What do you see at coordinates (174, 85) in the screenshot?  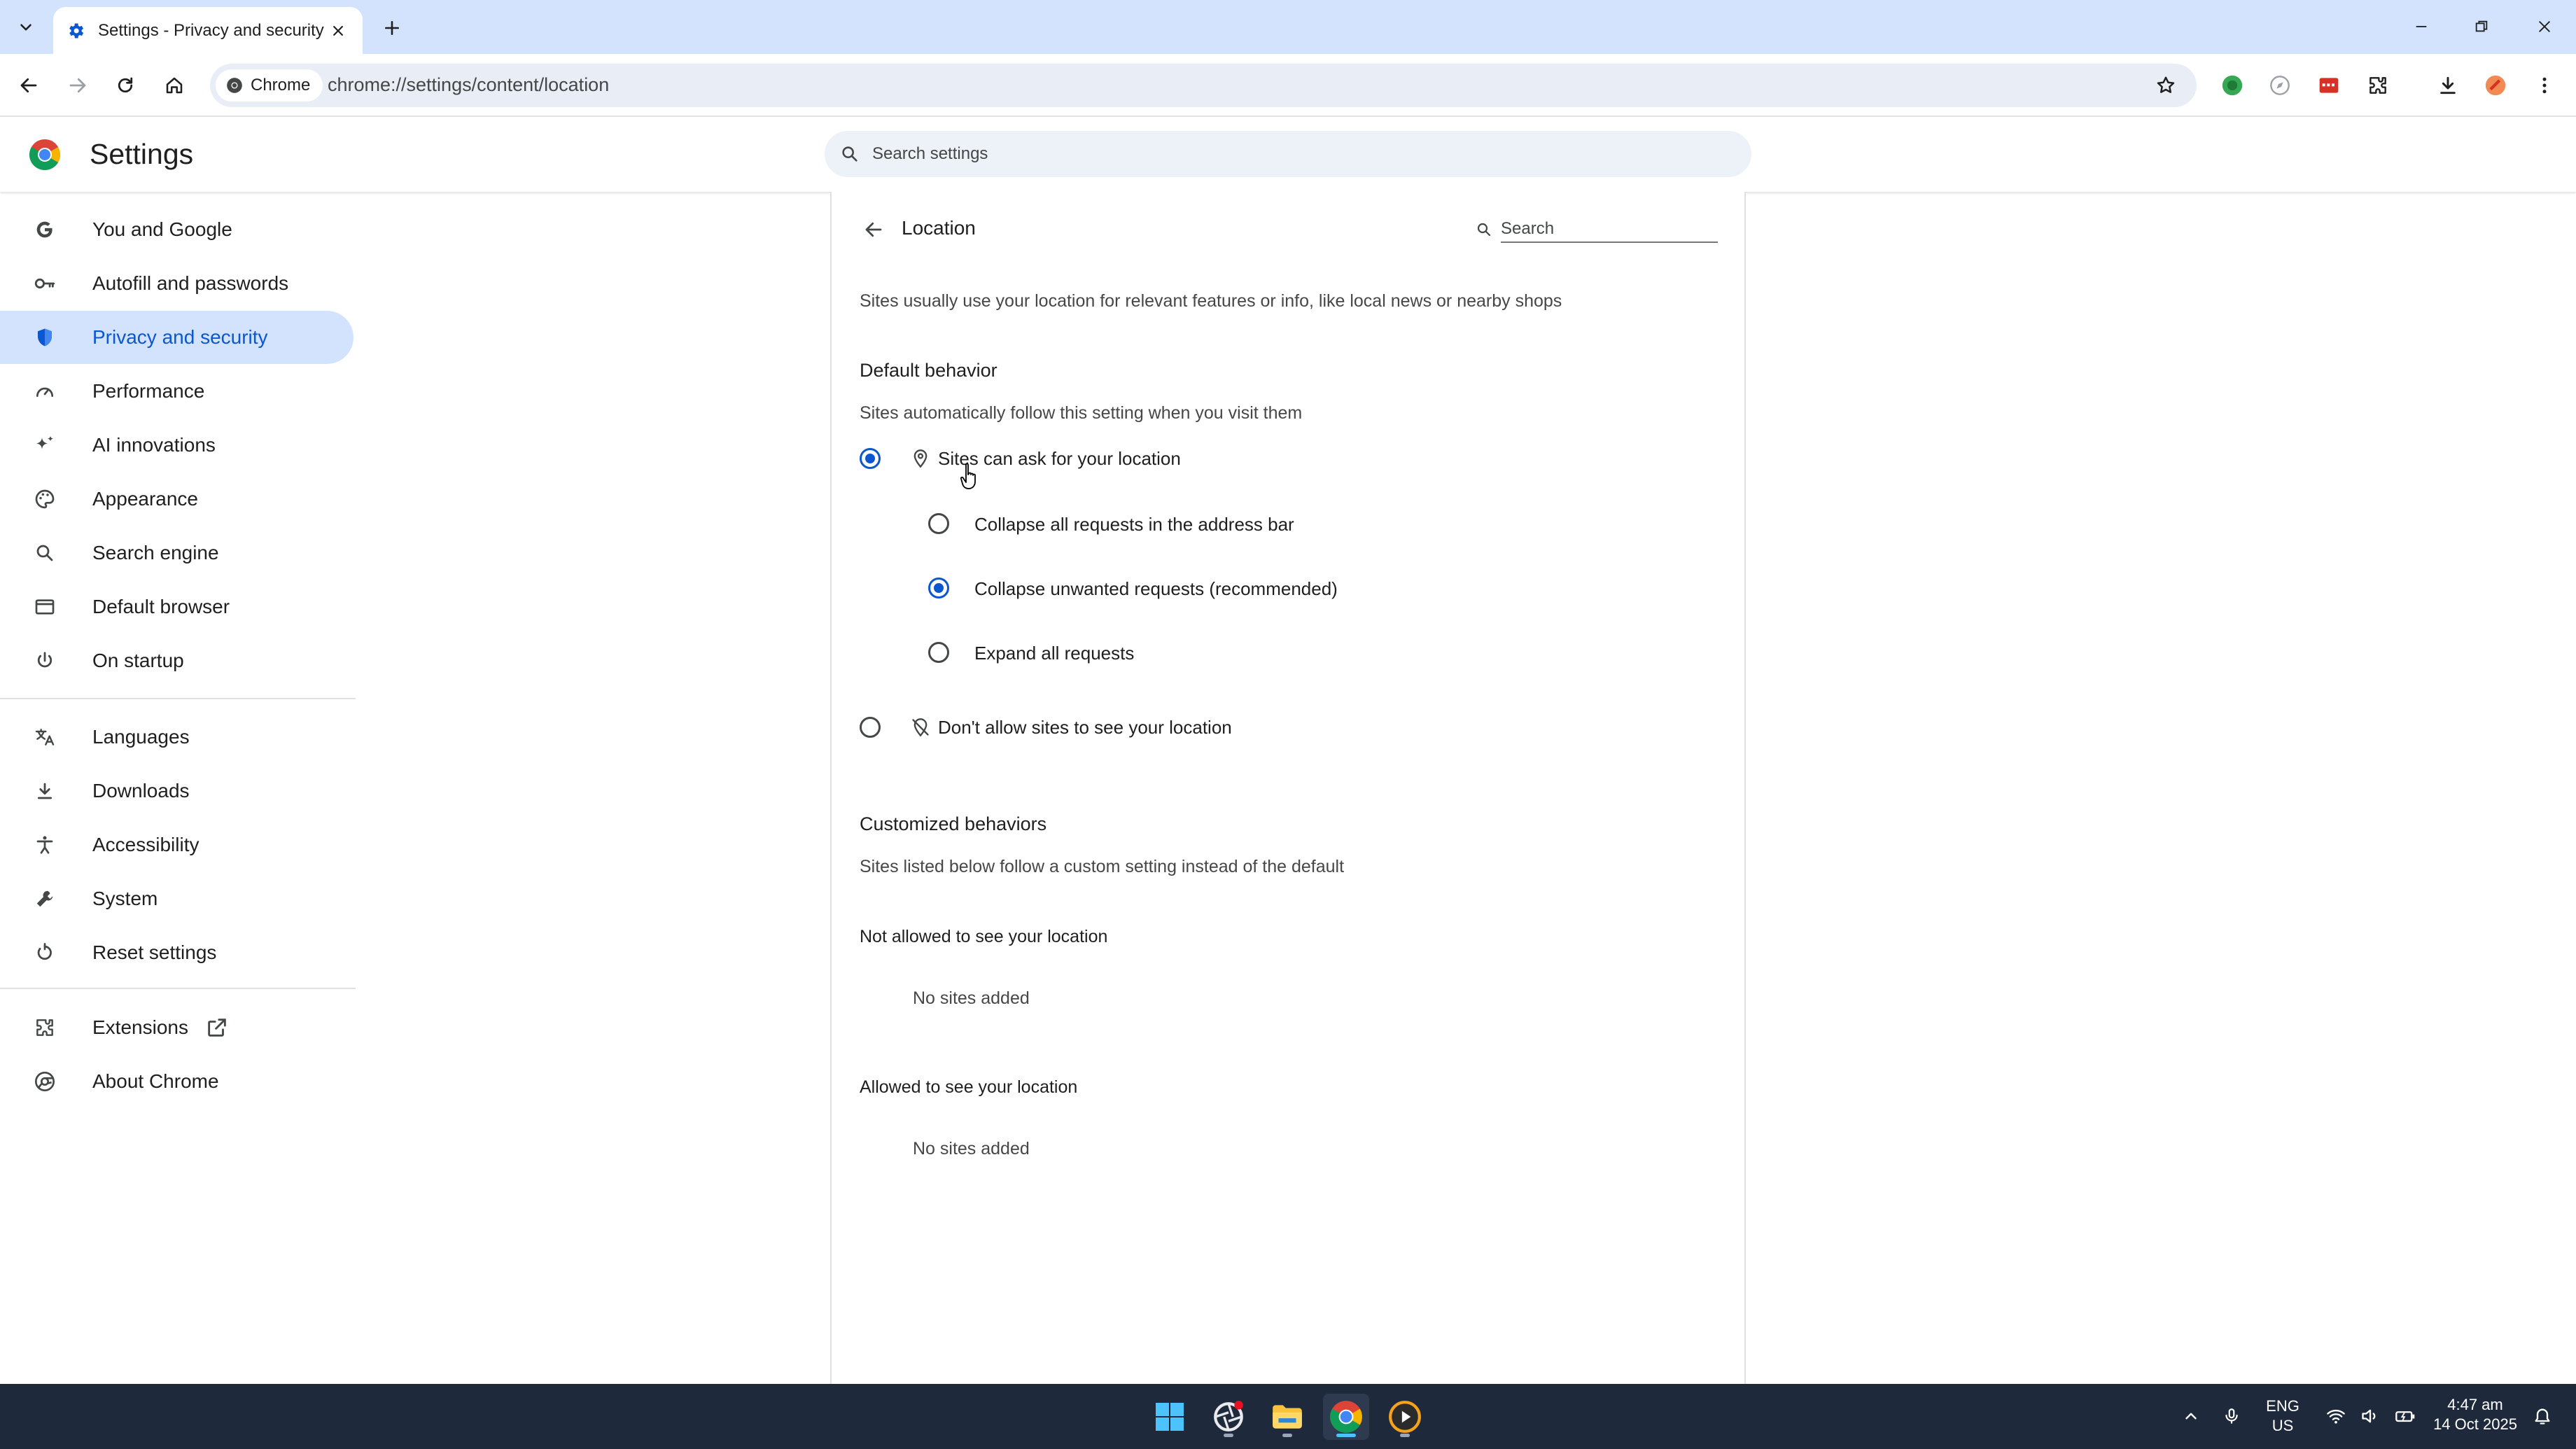 I see `home-button` at bounding box center [174, 85].